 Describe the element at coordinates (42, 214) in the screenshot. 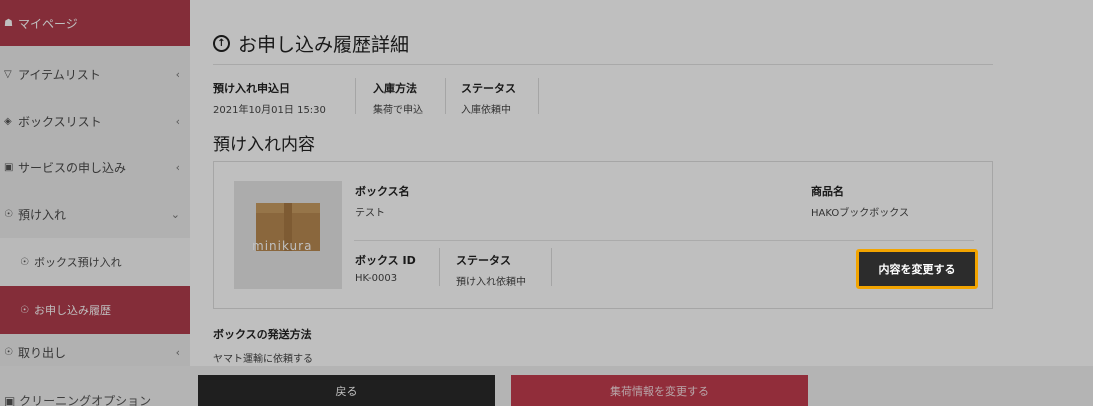

I see `sidebar-item-label: 預け入れ` at that location.